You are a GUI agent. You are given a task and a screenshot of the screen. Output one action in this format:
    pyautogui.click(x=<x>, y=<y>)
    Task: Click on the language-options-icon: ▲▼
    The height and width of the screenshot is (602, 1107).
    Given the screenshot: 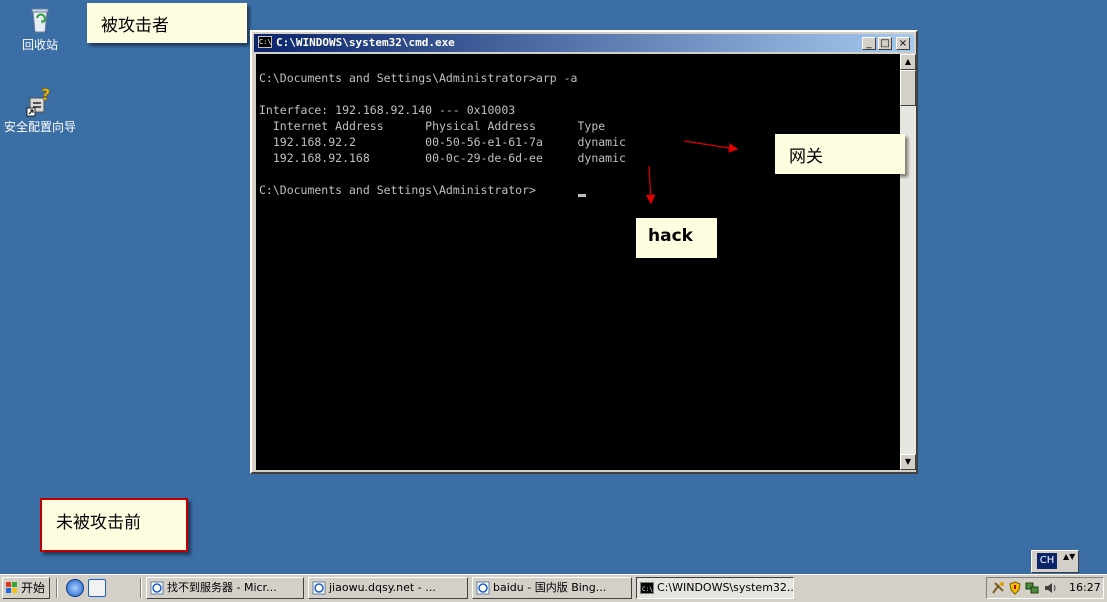 What is the action you would take?
    pyautogui.click(x=1069, y=556)
    